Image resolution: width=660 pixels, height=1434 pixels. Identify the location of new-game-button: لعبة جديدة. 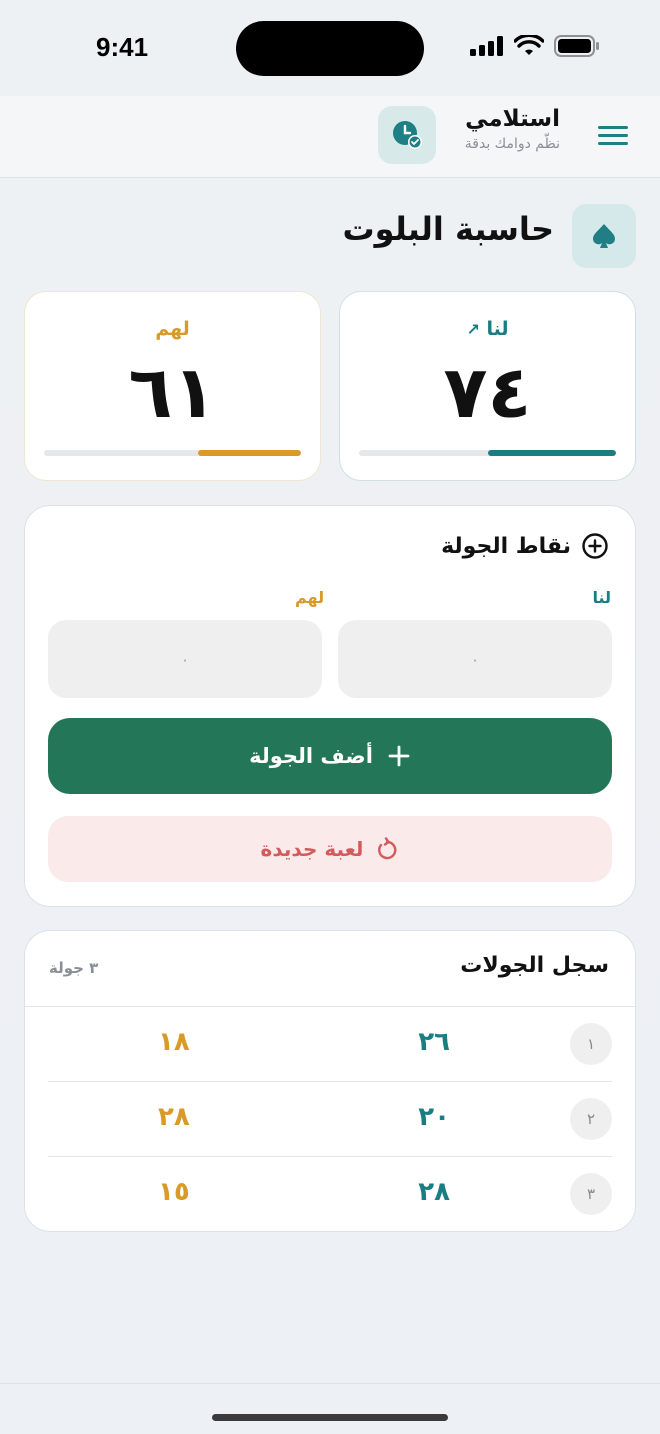
(330, 849).